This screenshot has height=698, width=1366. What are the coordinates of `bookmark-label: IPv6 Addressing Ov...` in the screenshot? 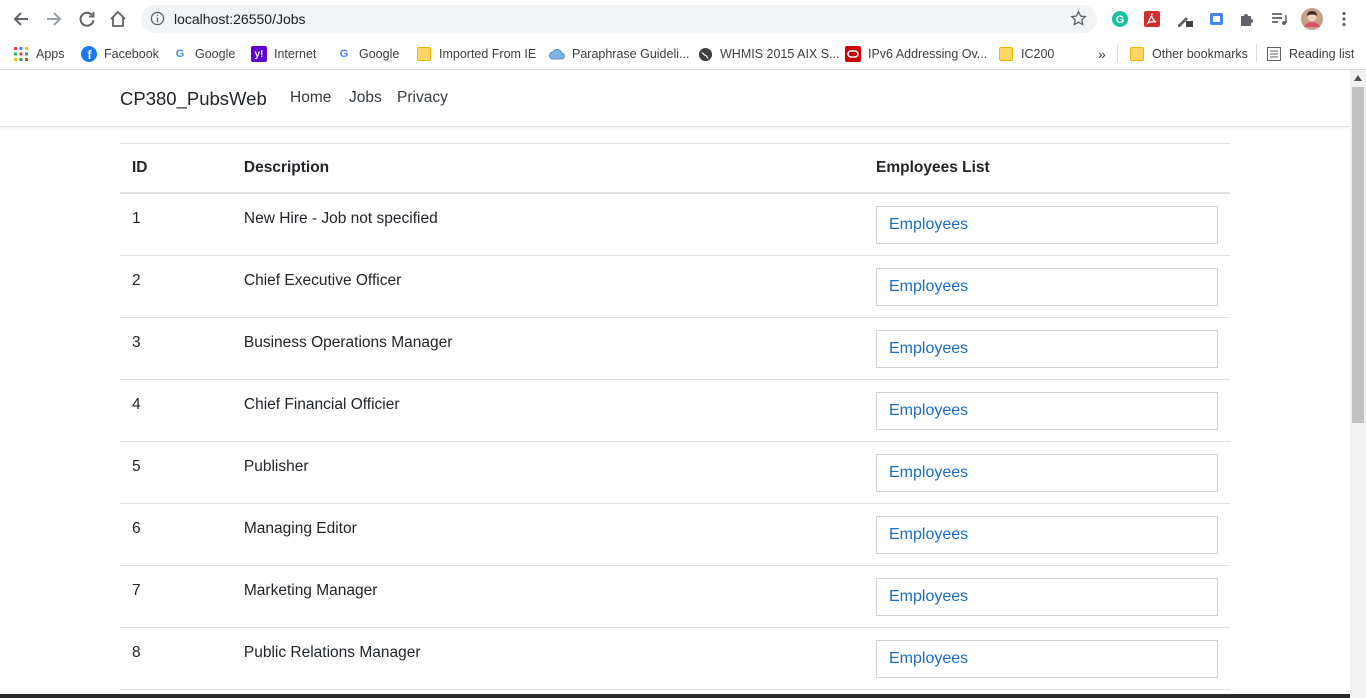 It's located at (928, 54).